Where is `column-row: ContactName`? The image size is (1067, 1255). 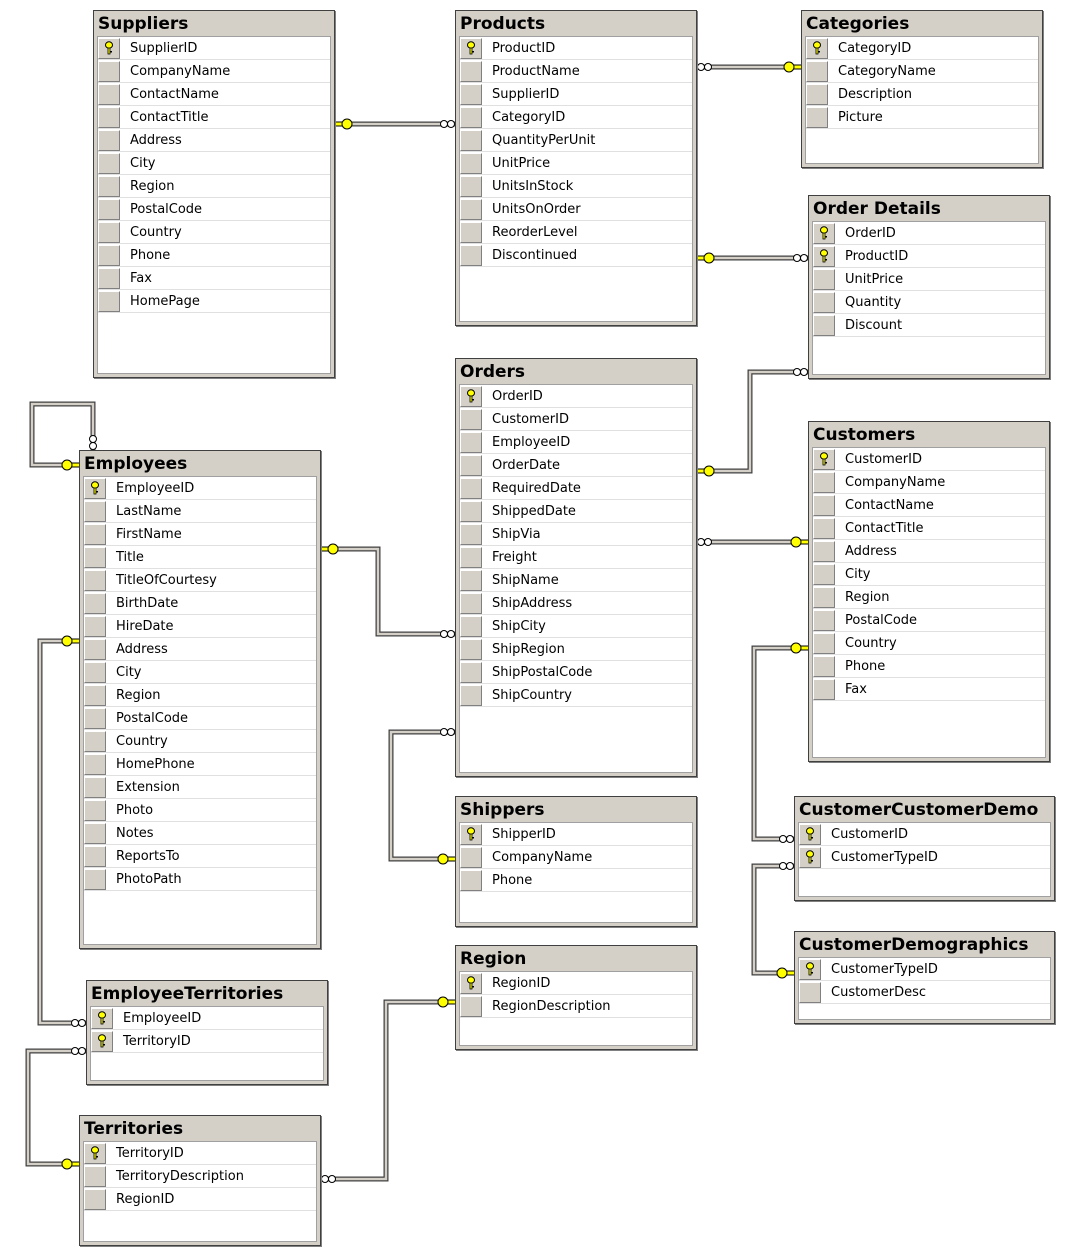 column-row: ContactName is located at coordinates (214, 94).